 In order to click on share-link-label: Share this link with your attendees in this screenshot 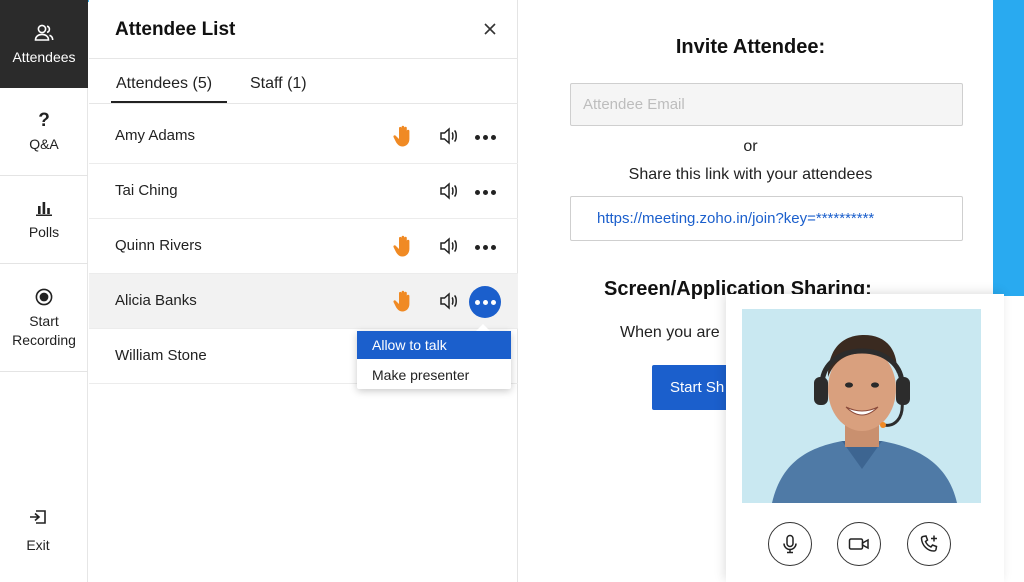, I will do `click(750, 174)`.